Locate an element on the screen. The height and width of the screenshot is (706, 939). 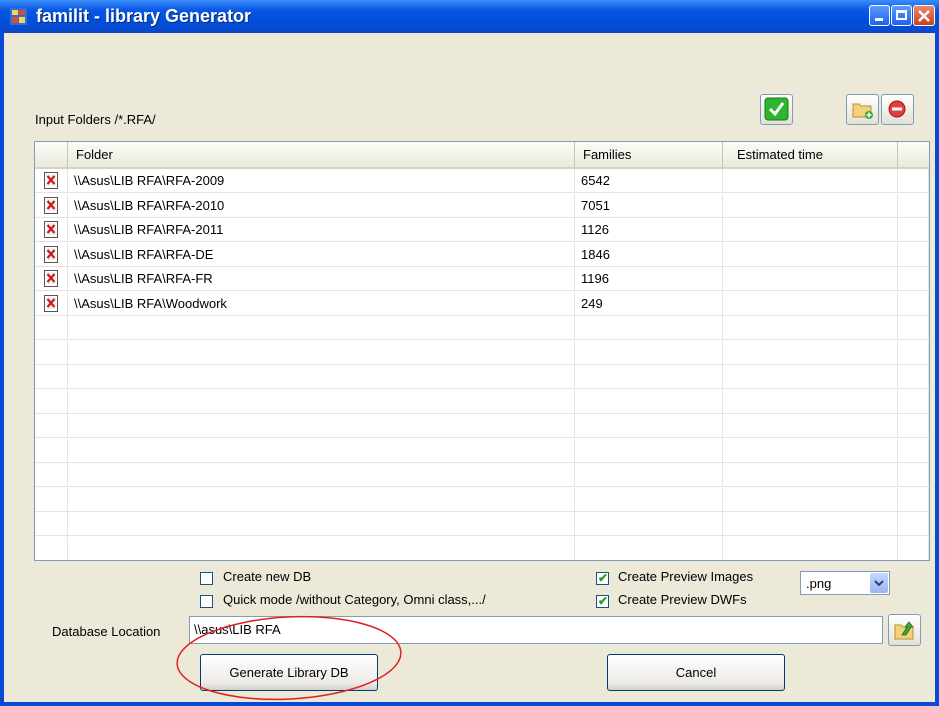
window-title: familit - library Generator is located at coordinates (144, 16).